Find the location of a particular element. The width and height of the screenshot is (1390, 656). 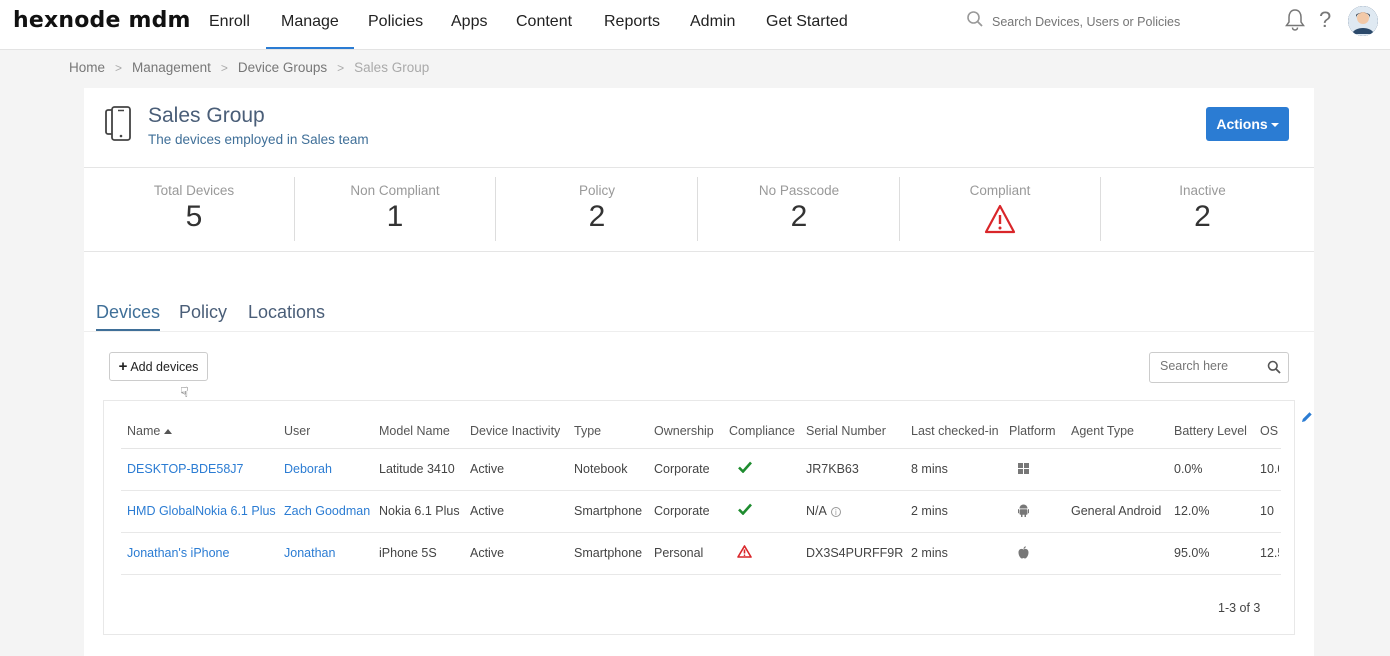

column-header-type: Type is located at coordinates (587, 431).